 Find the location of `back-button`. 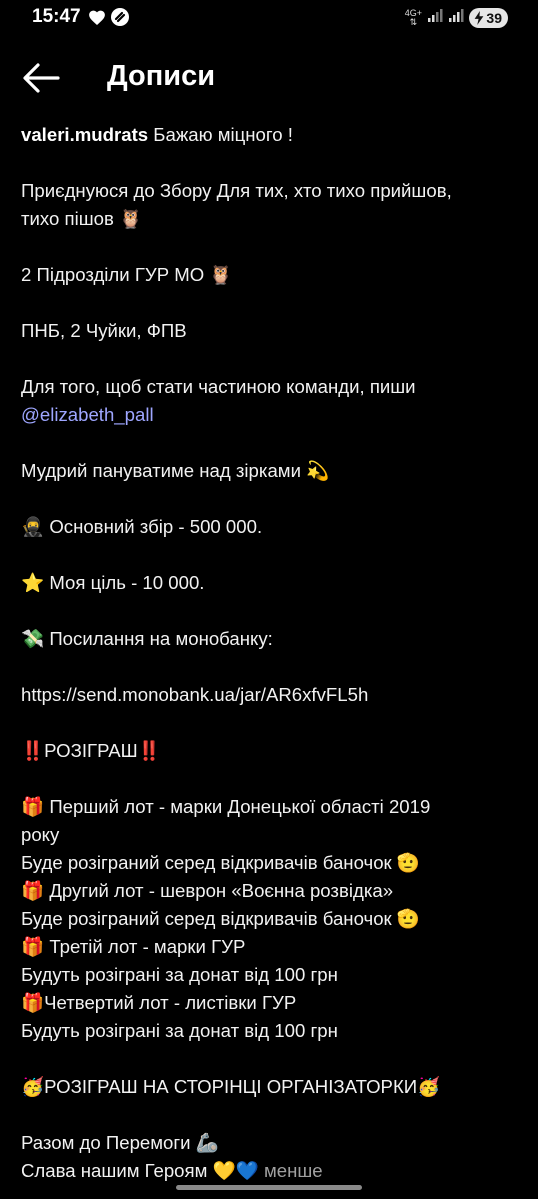

back-button is located at coordinates (41, 78).